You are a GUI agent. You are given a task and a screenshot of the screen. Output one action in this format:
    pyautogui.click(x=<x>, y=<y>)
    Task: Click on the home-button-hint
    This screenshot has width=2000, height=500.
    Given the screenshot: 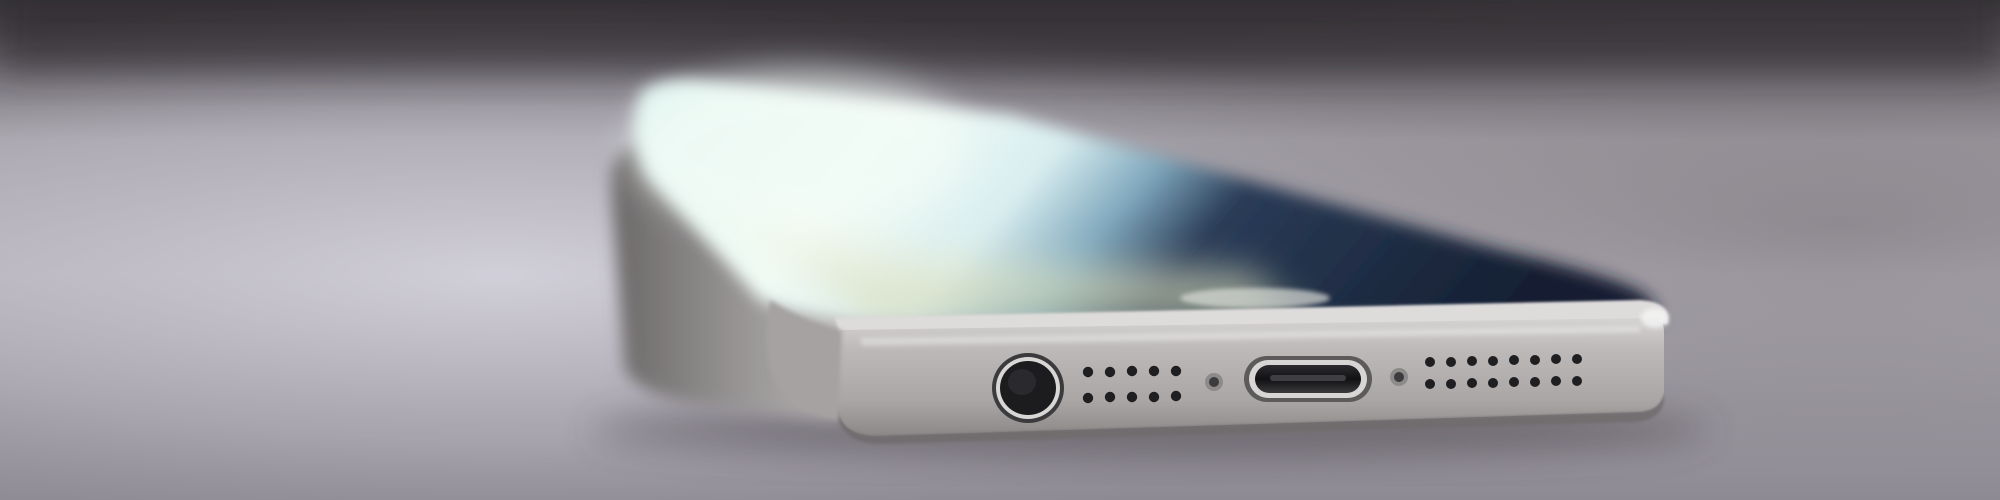 What is the action you would take?
    pyautogui.click(x=1255, y=298)
    